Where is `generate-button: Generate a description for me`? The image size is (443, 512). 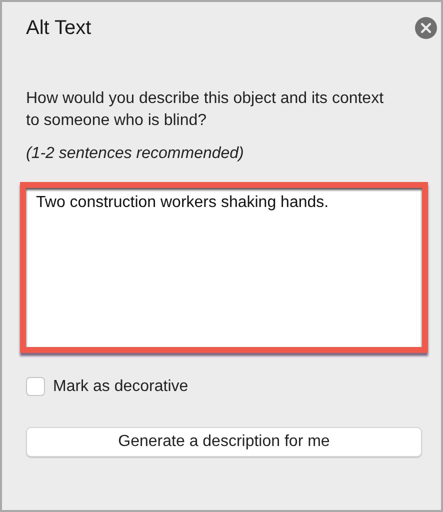 generate-button: Generate a description for me is located at coordinates (224, 442).